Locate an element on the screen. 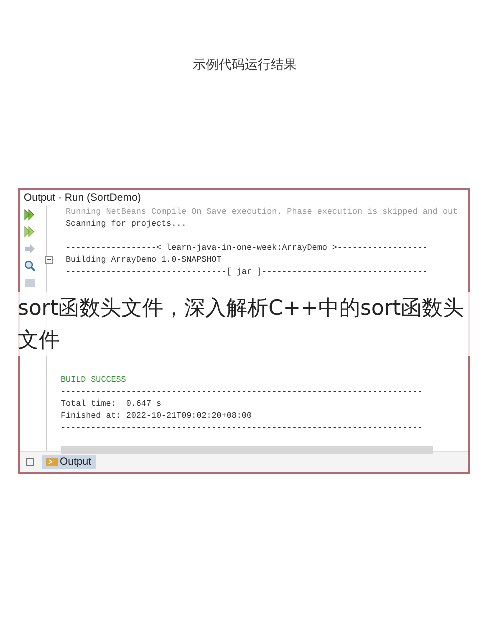  output-line: Running NetBeans Compile On Save execution. Phase execution is skipped and out is located at coordinates (262, 212).